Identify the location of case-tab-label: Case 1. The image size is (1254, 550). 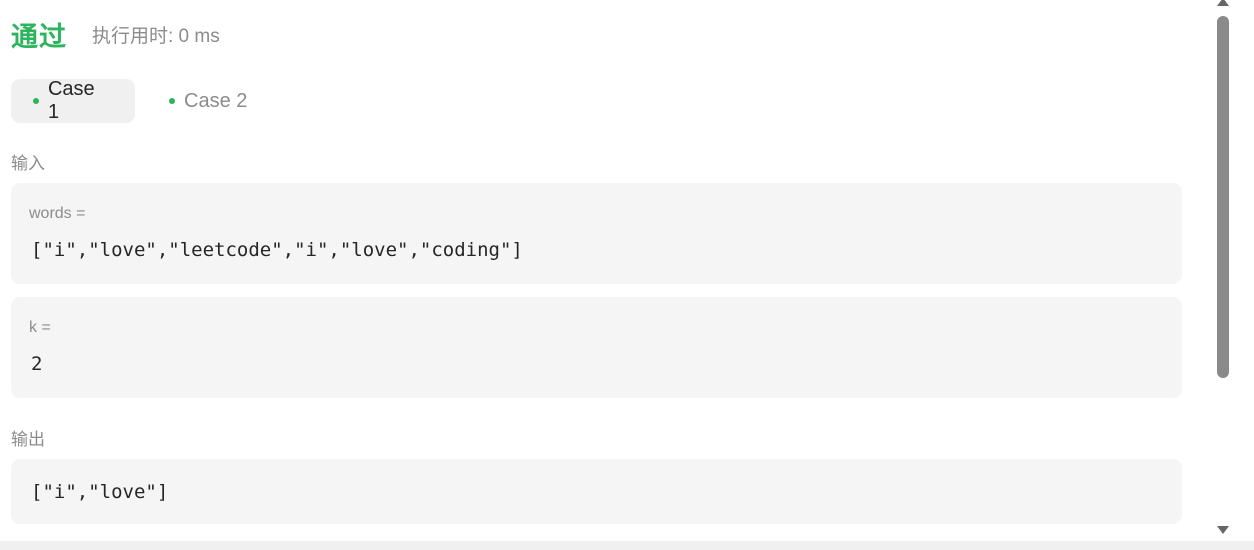
(71, 100).